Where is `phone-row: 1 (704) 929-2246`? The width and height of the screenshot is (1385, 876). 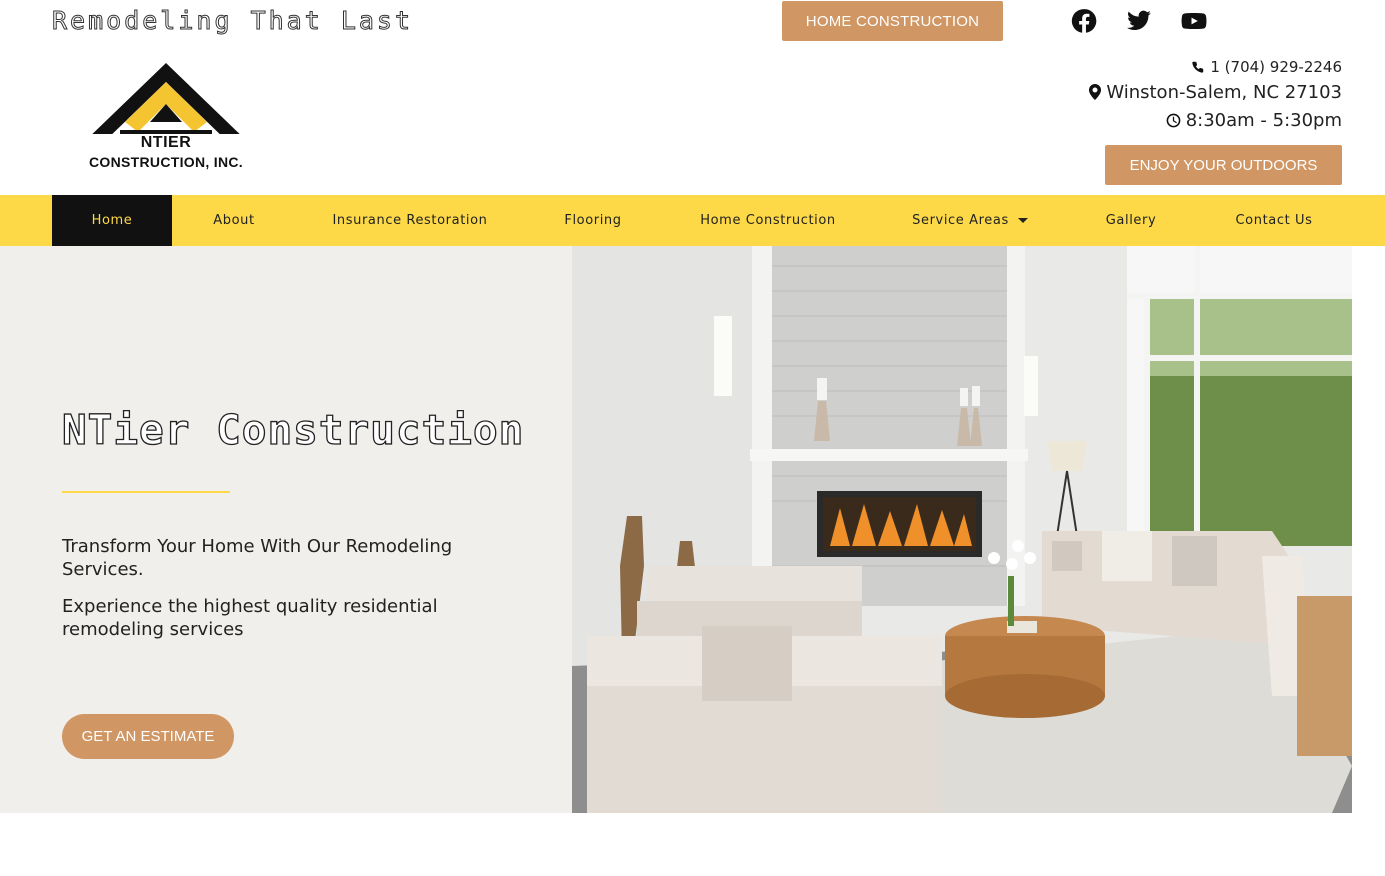 phone-row: 1 (704) 929-2246 is located at coordinates (1215, 67).